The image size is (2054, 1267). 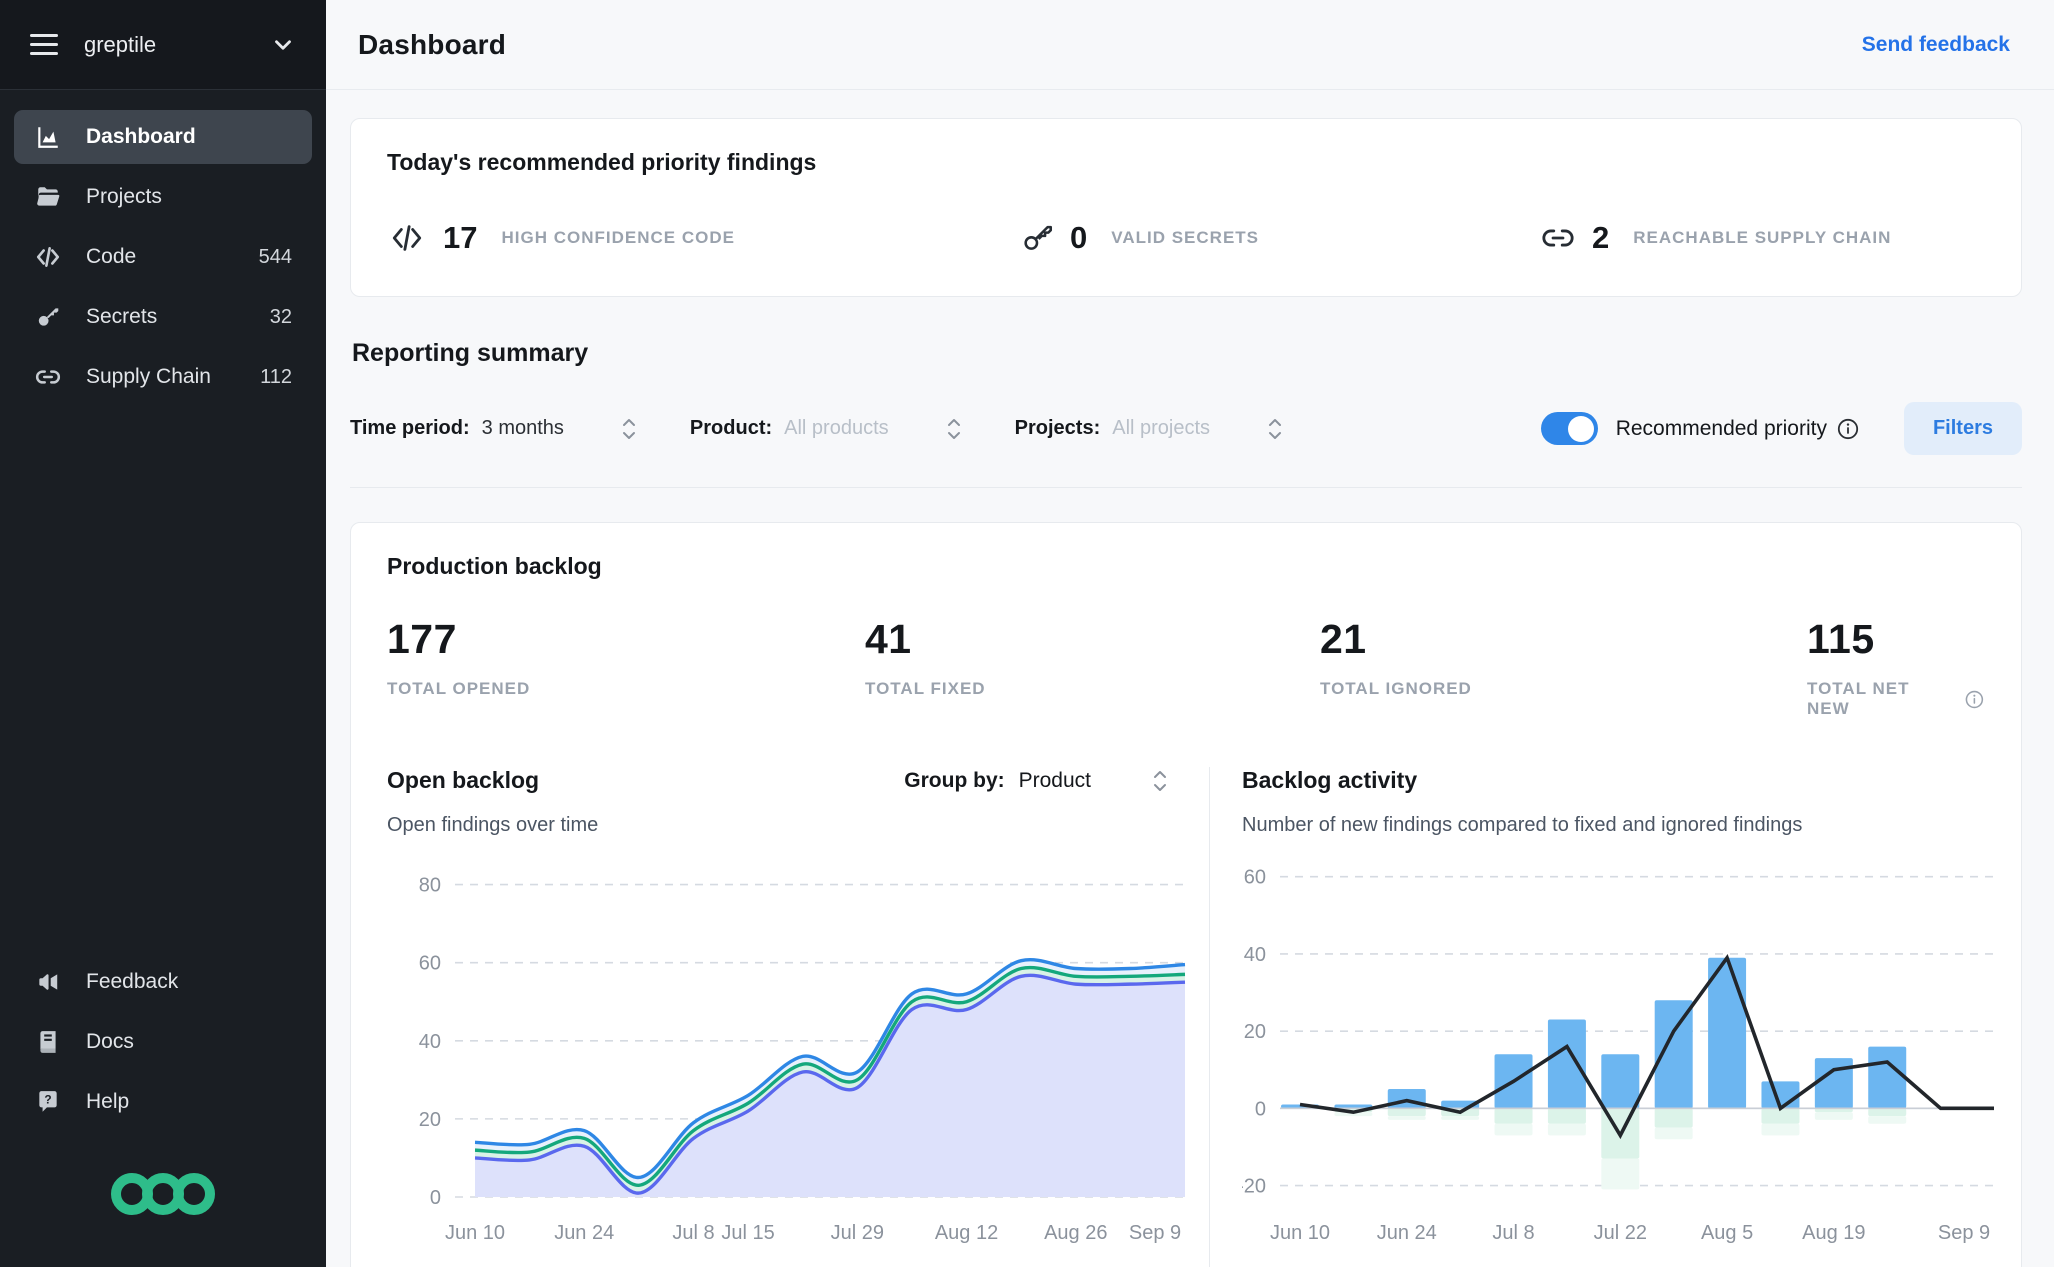 I want to click on product-select: Product: All products, so click(x=826, y=429).